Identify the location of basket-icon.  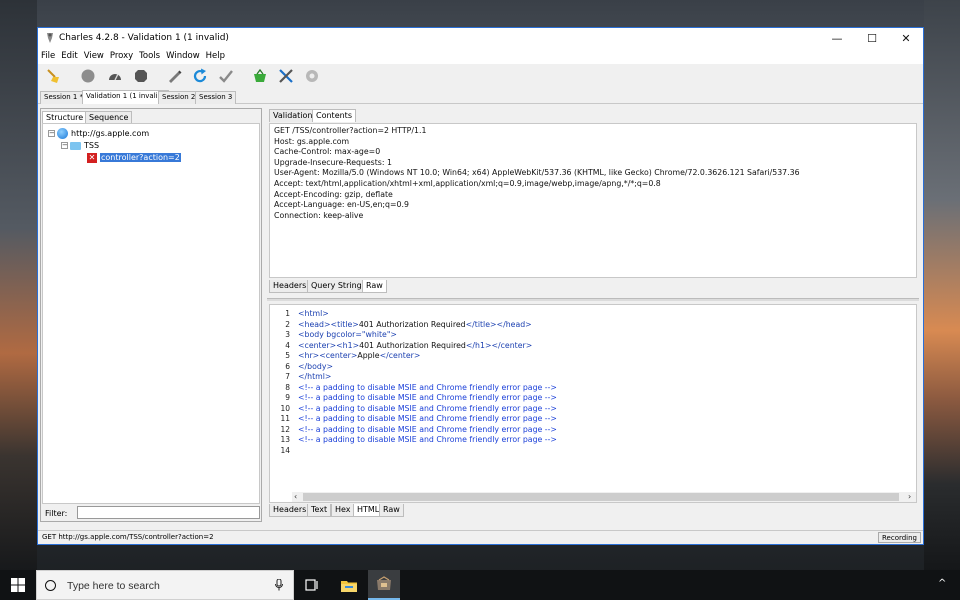
(260, 76).